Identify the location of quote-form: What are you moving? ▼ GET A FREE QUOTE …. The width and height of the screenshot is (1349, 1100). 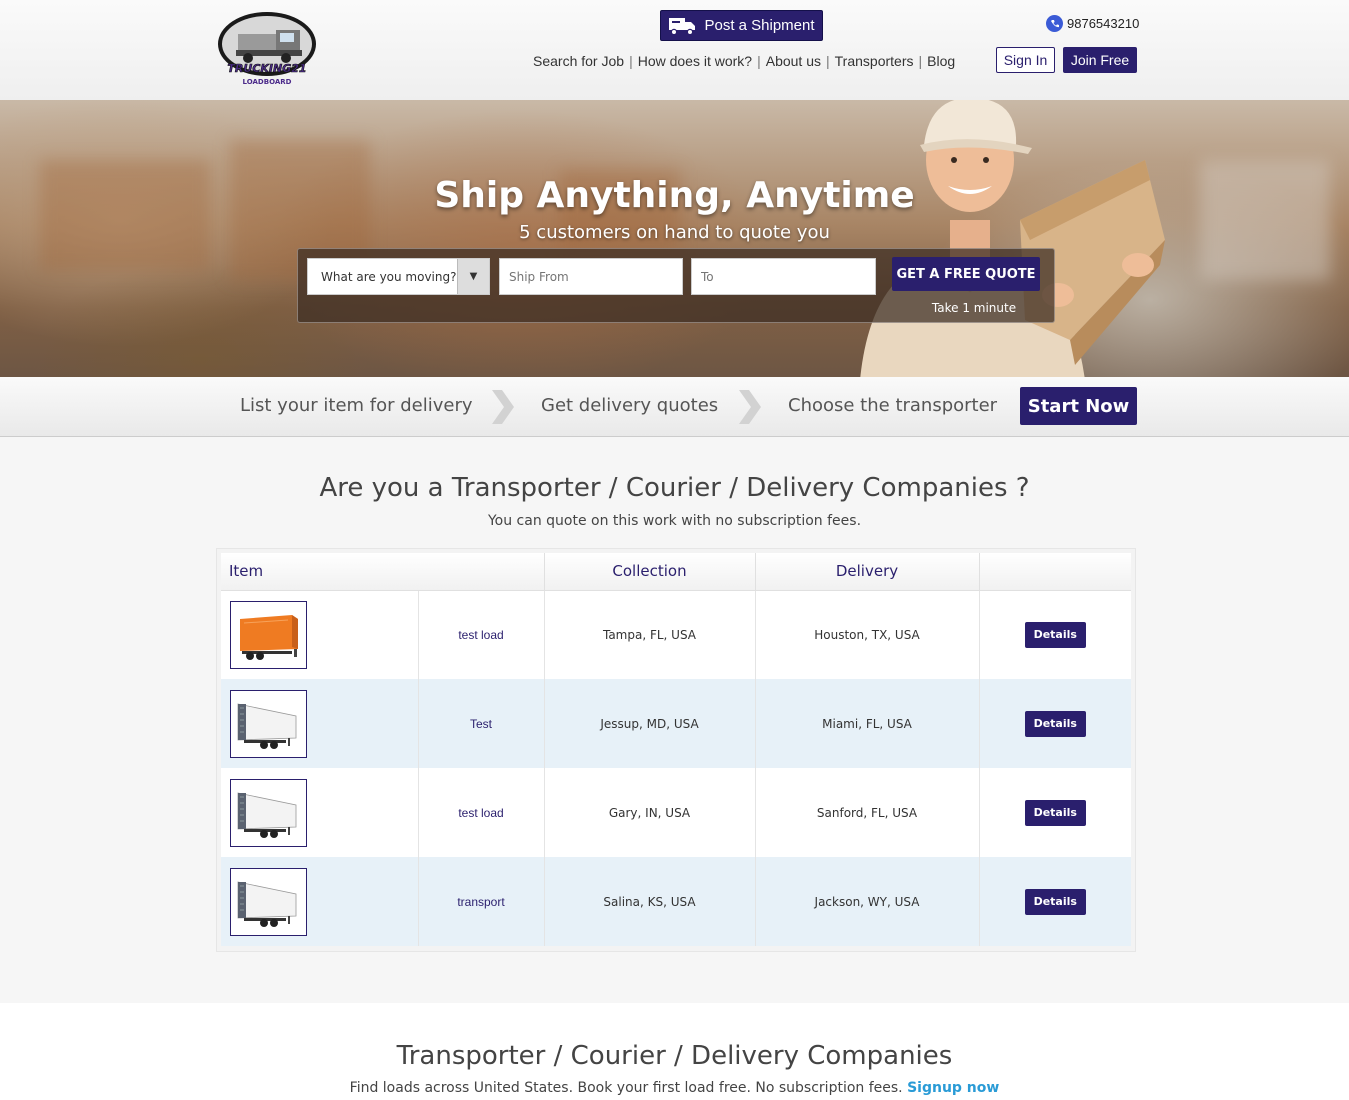
(676, 285).